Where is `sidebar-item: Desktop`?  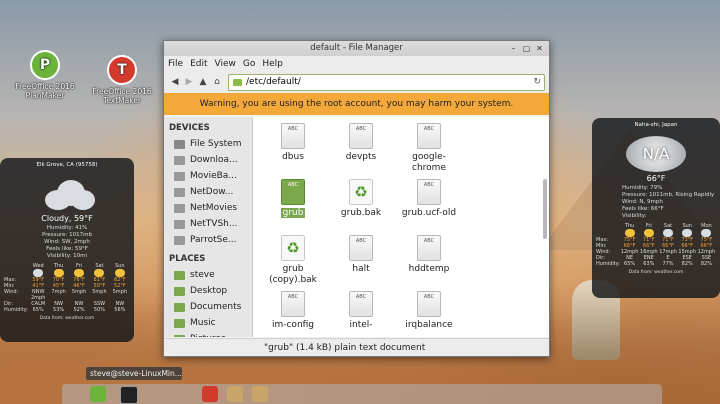
sidebar-item: Desktop is located at coordinates (208, 291).